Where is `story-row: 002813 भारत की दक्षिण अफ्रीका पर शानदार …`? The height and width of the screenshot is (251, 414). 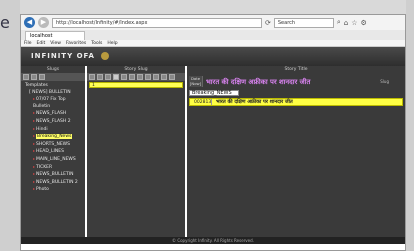
story-row: 002813 भारत की दक्षिण अफ्रीका पर शानदार … is located at coordinates (296, 102).